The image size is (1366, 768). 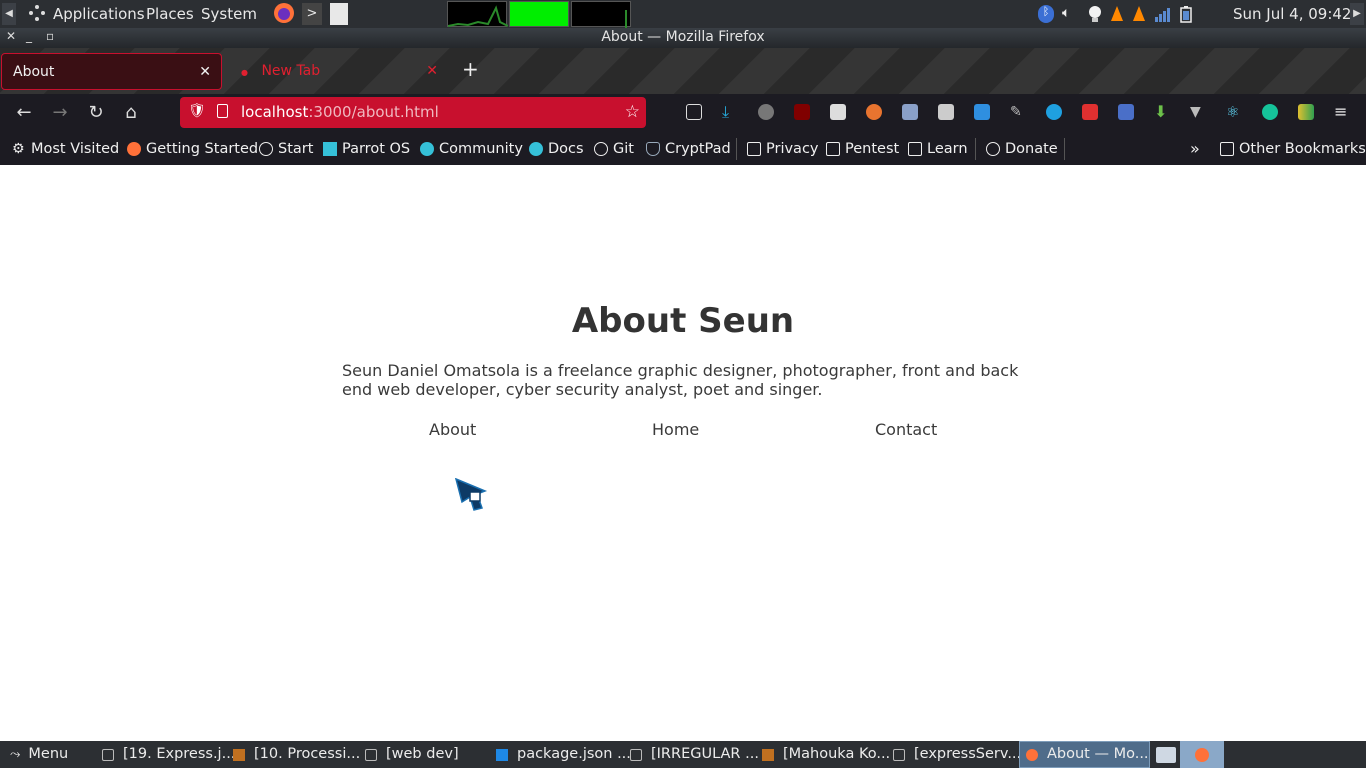 What do you see at coordinates (1270, 112) in the screenshot?
I see `grammarly-icon` at bounding box center [1270, 112].